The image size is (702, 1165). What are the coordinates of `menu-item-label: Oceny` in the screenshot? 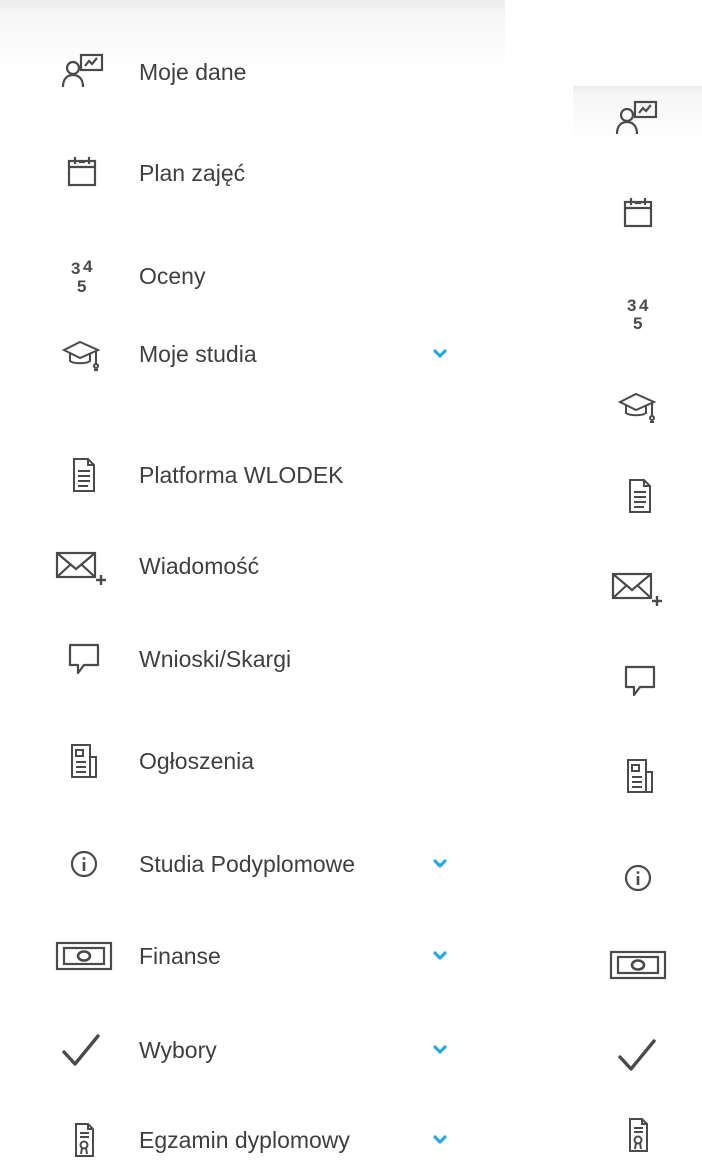 It's located at (172, 276).